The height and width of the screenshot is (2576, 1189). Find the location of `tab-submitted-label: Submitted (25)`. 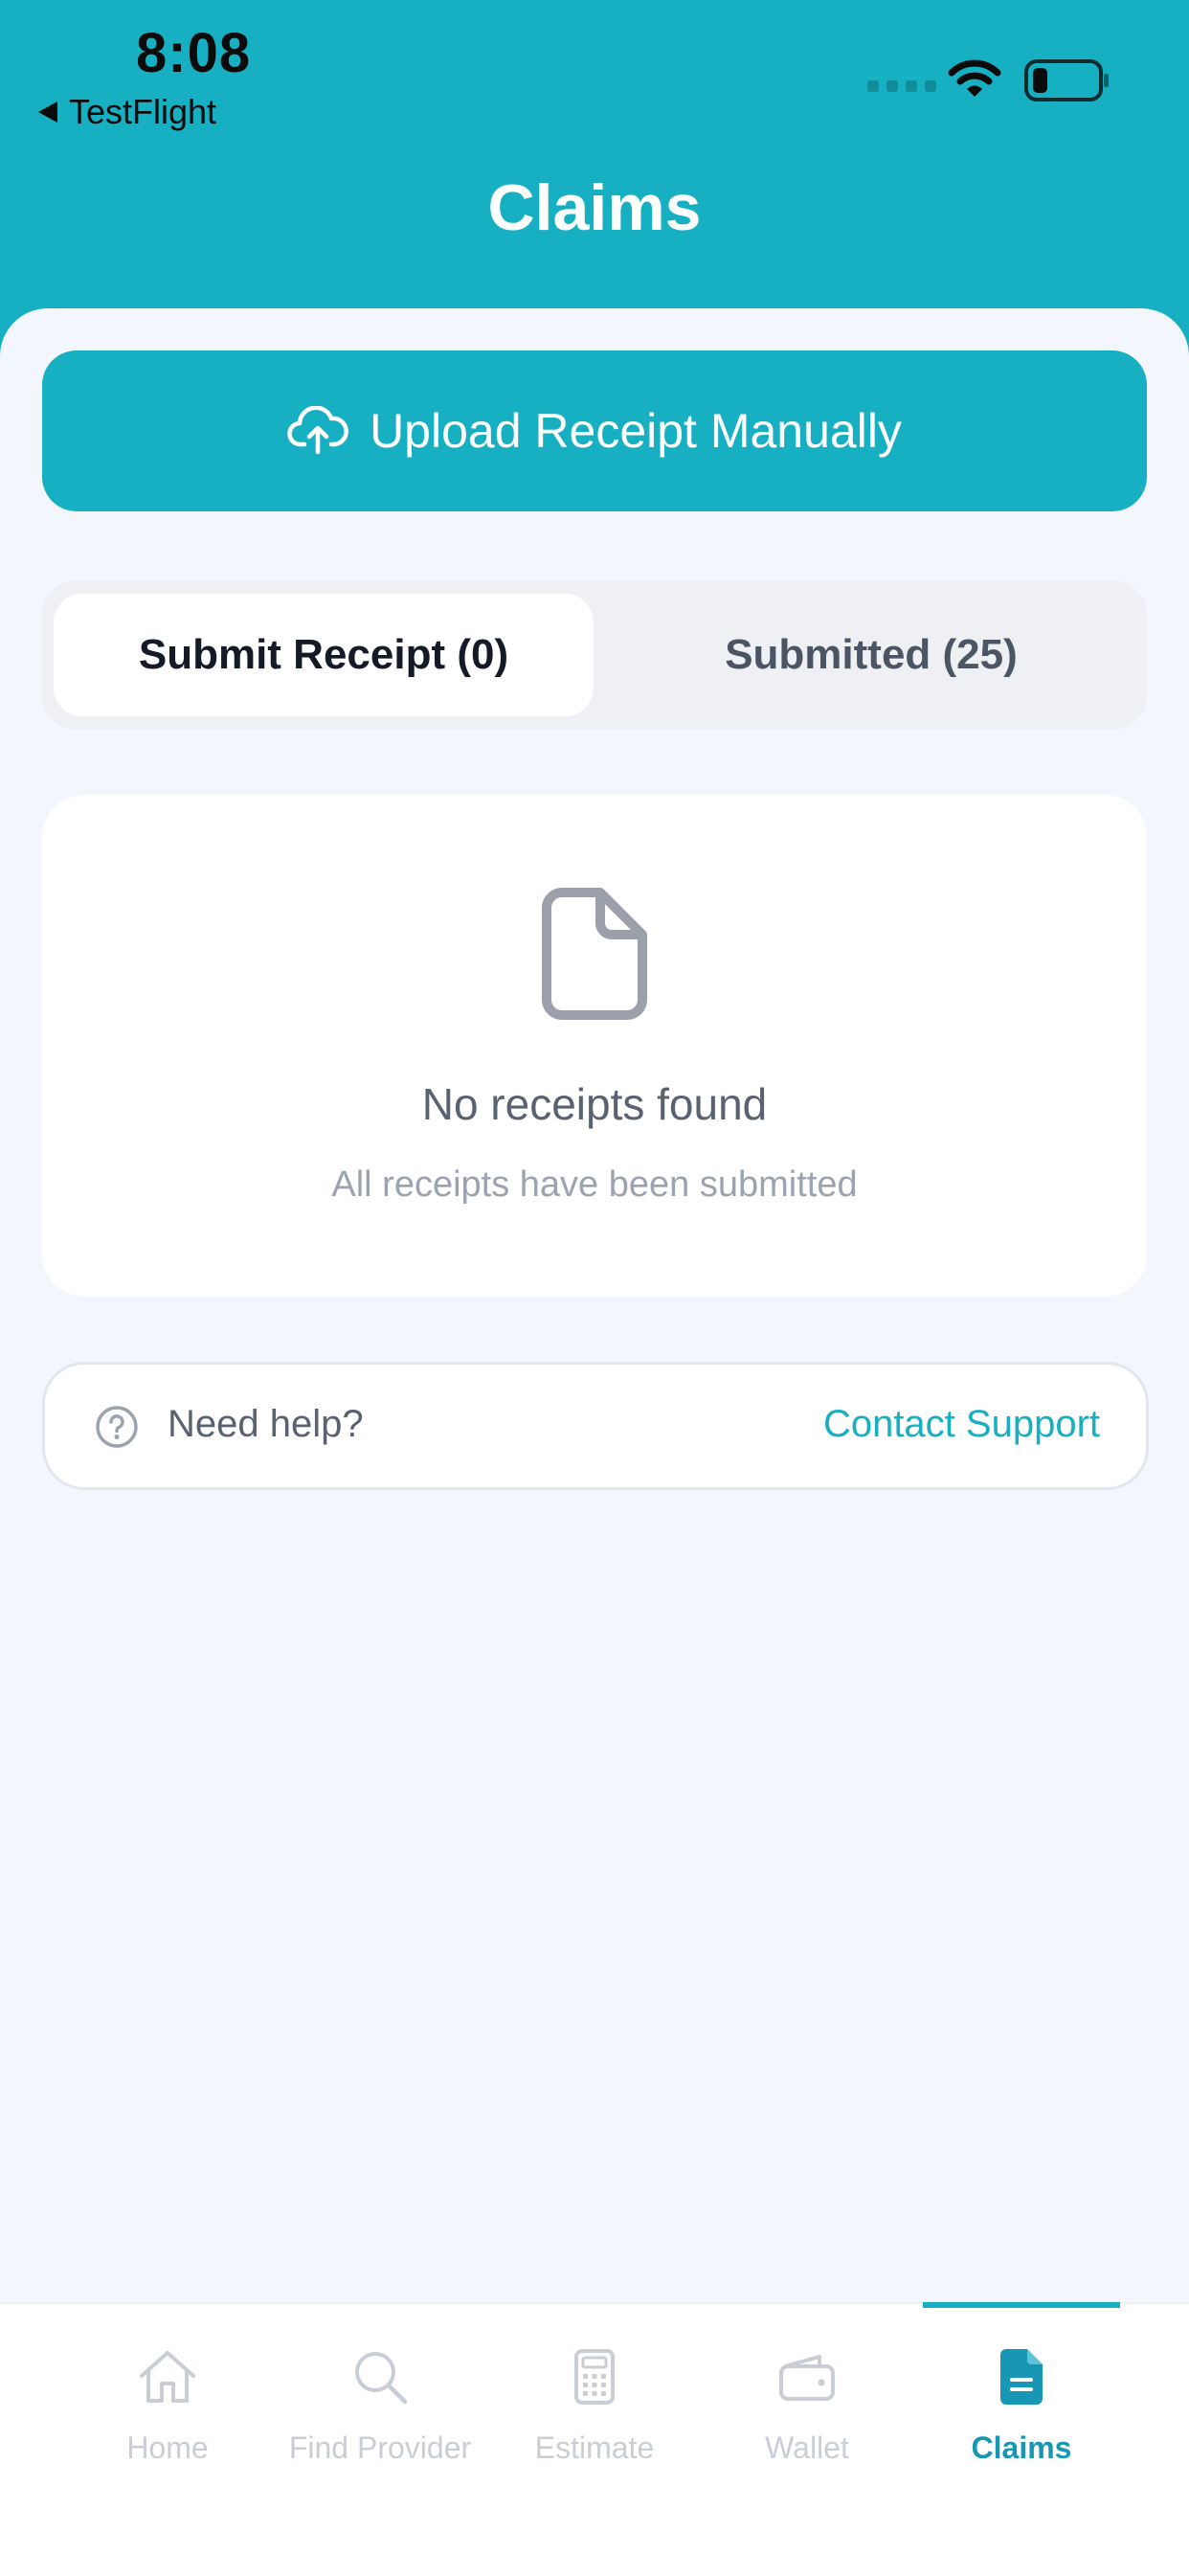

tab-submitted-label: Submitted (25) is located at coordinates (871, 654).